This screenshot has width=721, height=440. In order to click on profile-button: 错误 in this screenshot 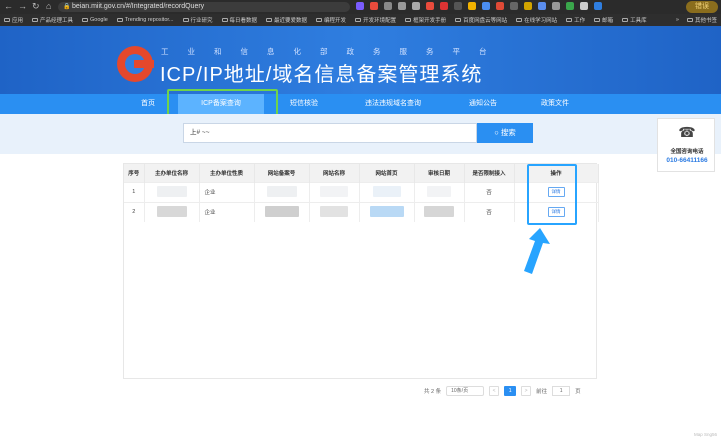, I will do `click(702, 7)`.